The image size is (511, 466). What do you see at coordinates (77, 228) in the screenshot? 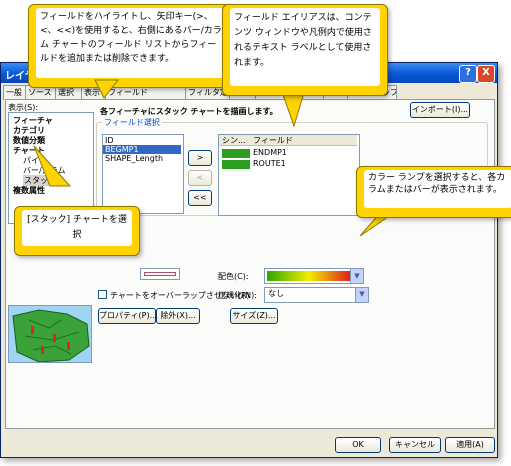
I see `callout-stack-text: [スタック] チャートを選択` at bounding box center [77, 228].